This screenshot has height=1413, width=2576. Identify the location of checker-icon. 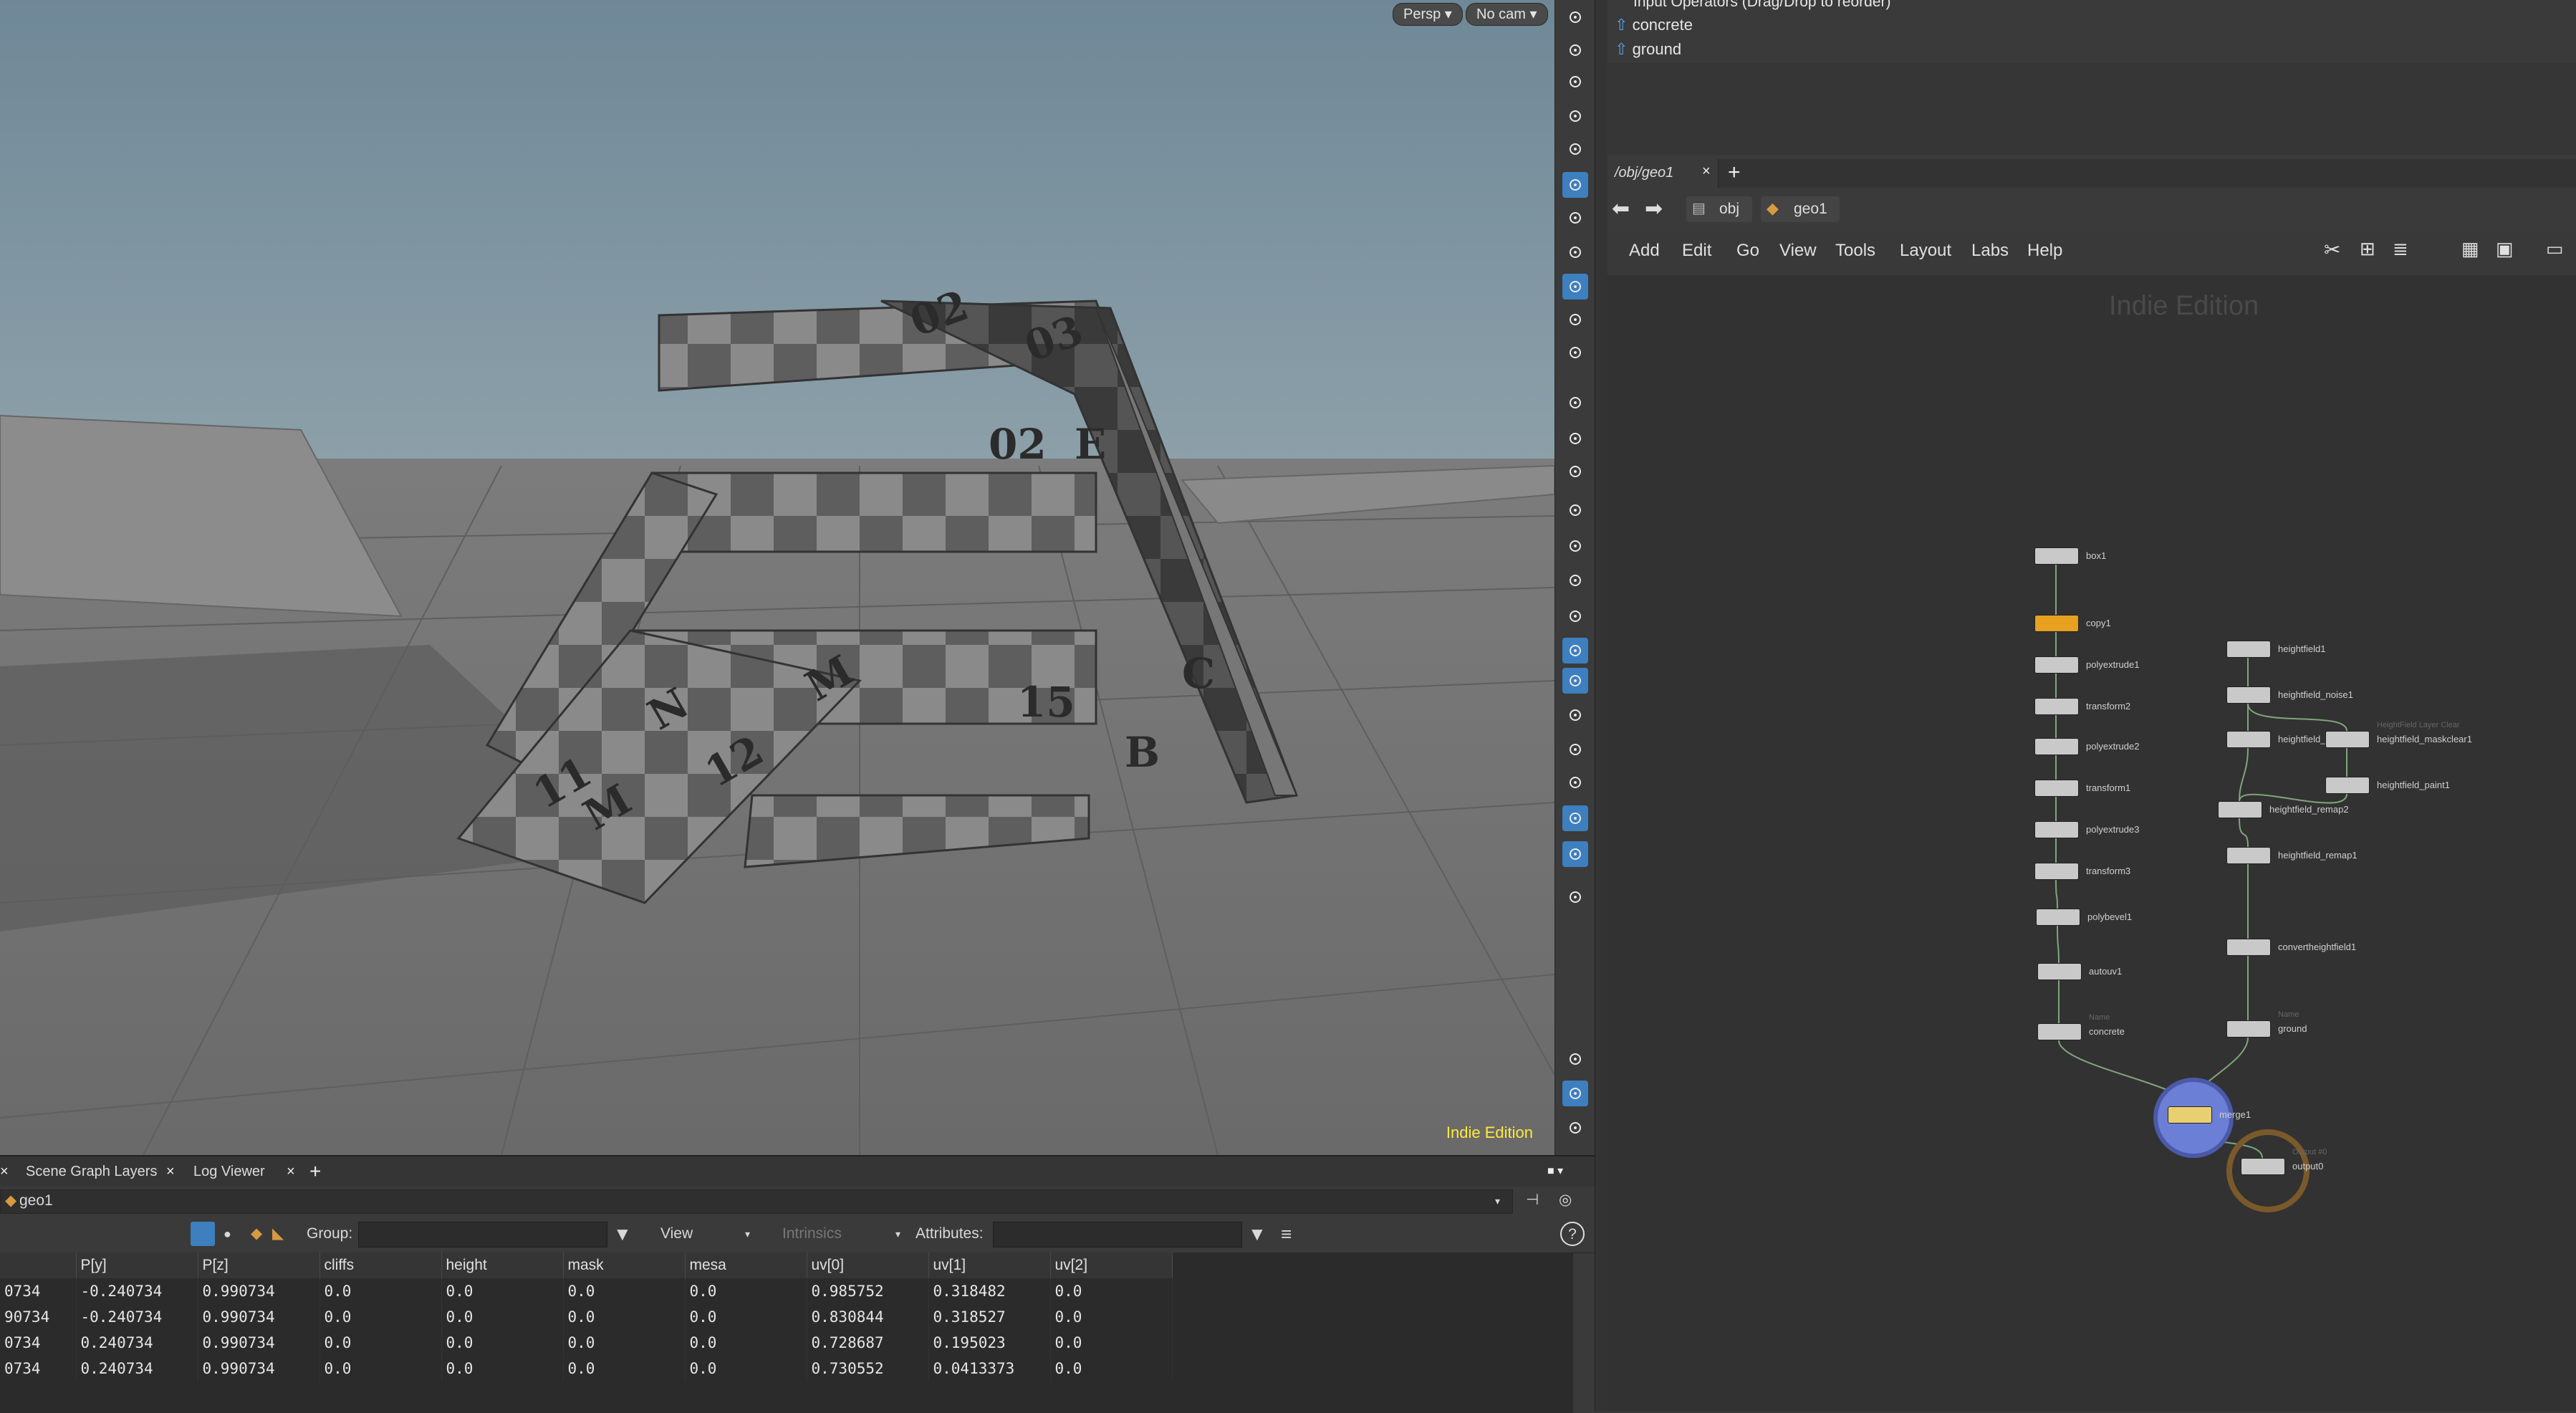
(1575, 681).